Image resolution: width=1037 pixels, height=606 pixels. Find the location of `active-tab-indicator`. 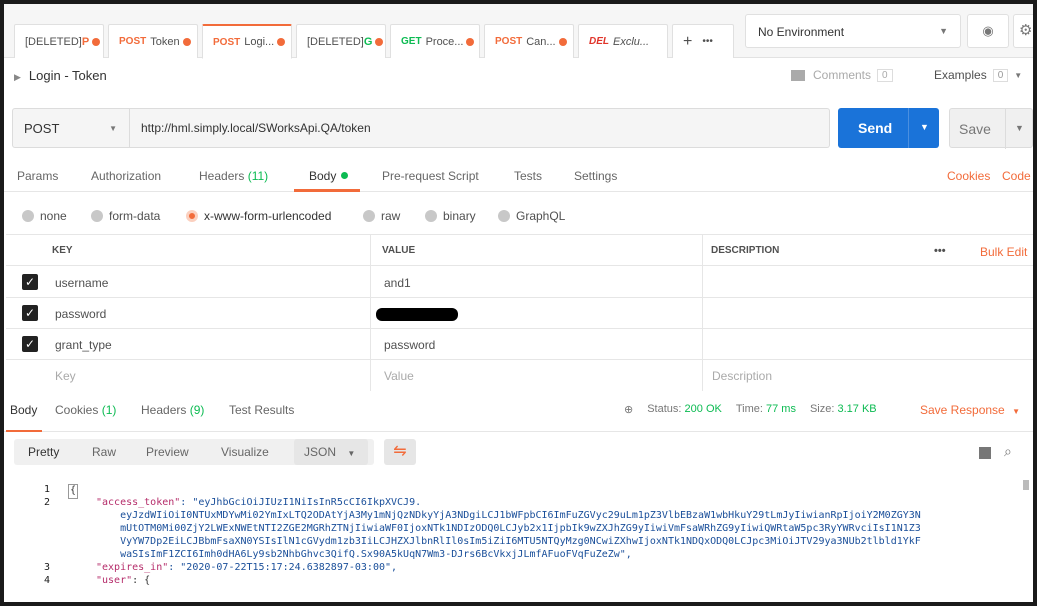

active-tab-indicator is located at coordinates (327, 190).